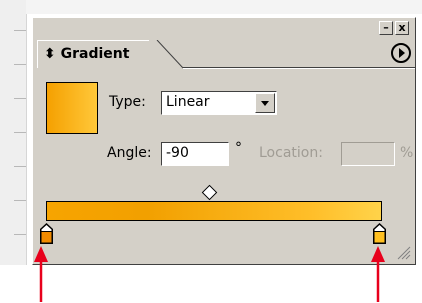 The height and width of the screenshot is (303, 422). Describe the element at coordinates (41, 274) in the screenshot. I see `start-stop-arrow-icon` at that location.